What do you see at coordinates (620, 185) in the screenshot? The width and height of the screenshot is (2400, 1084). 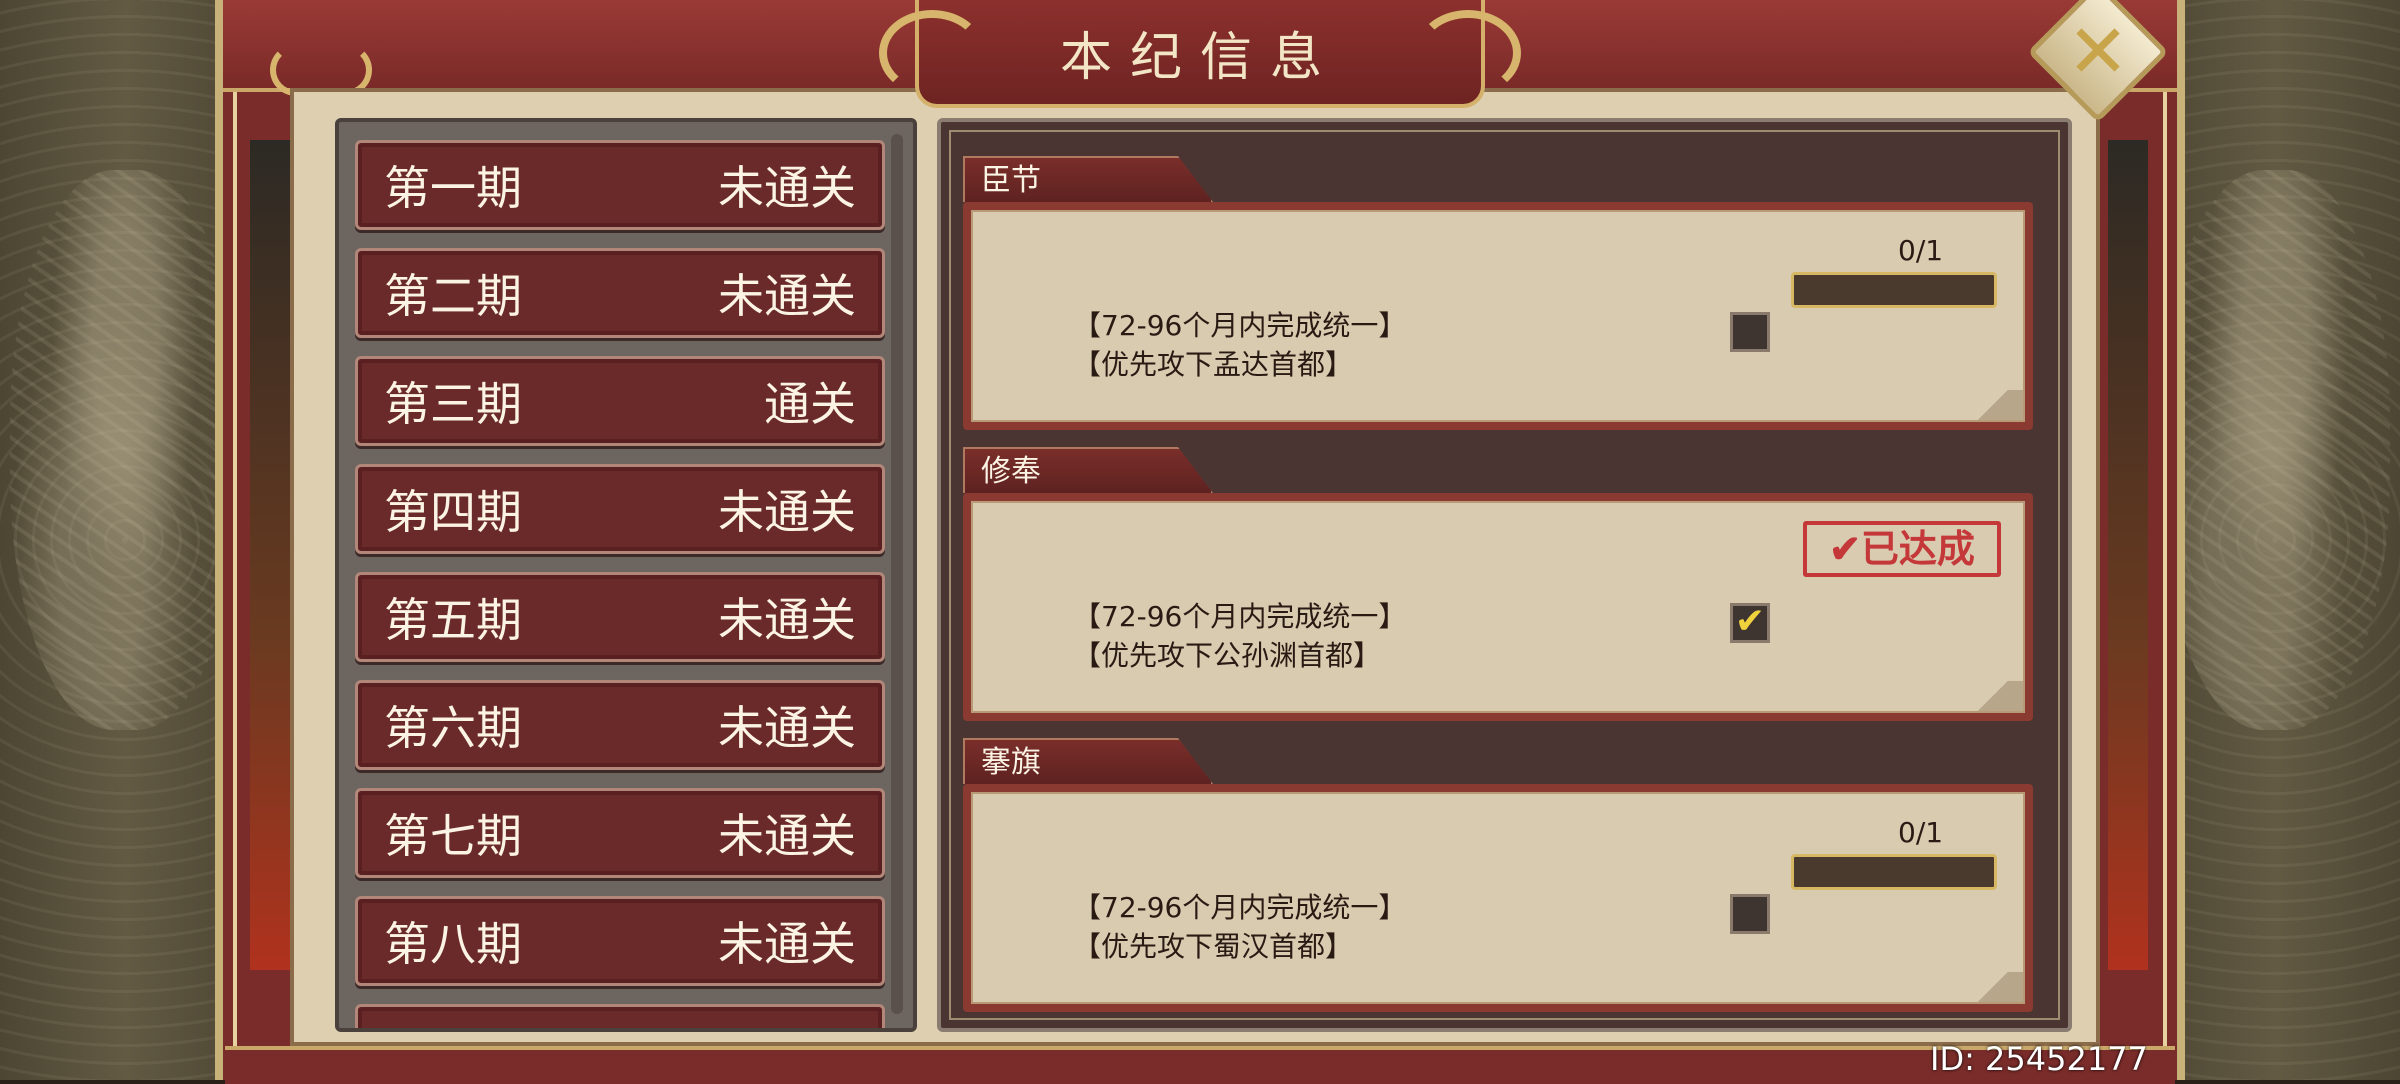 I see `period-item: 第一期 未通关` at bounding box center [620, 185].